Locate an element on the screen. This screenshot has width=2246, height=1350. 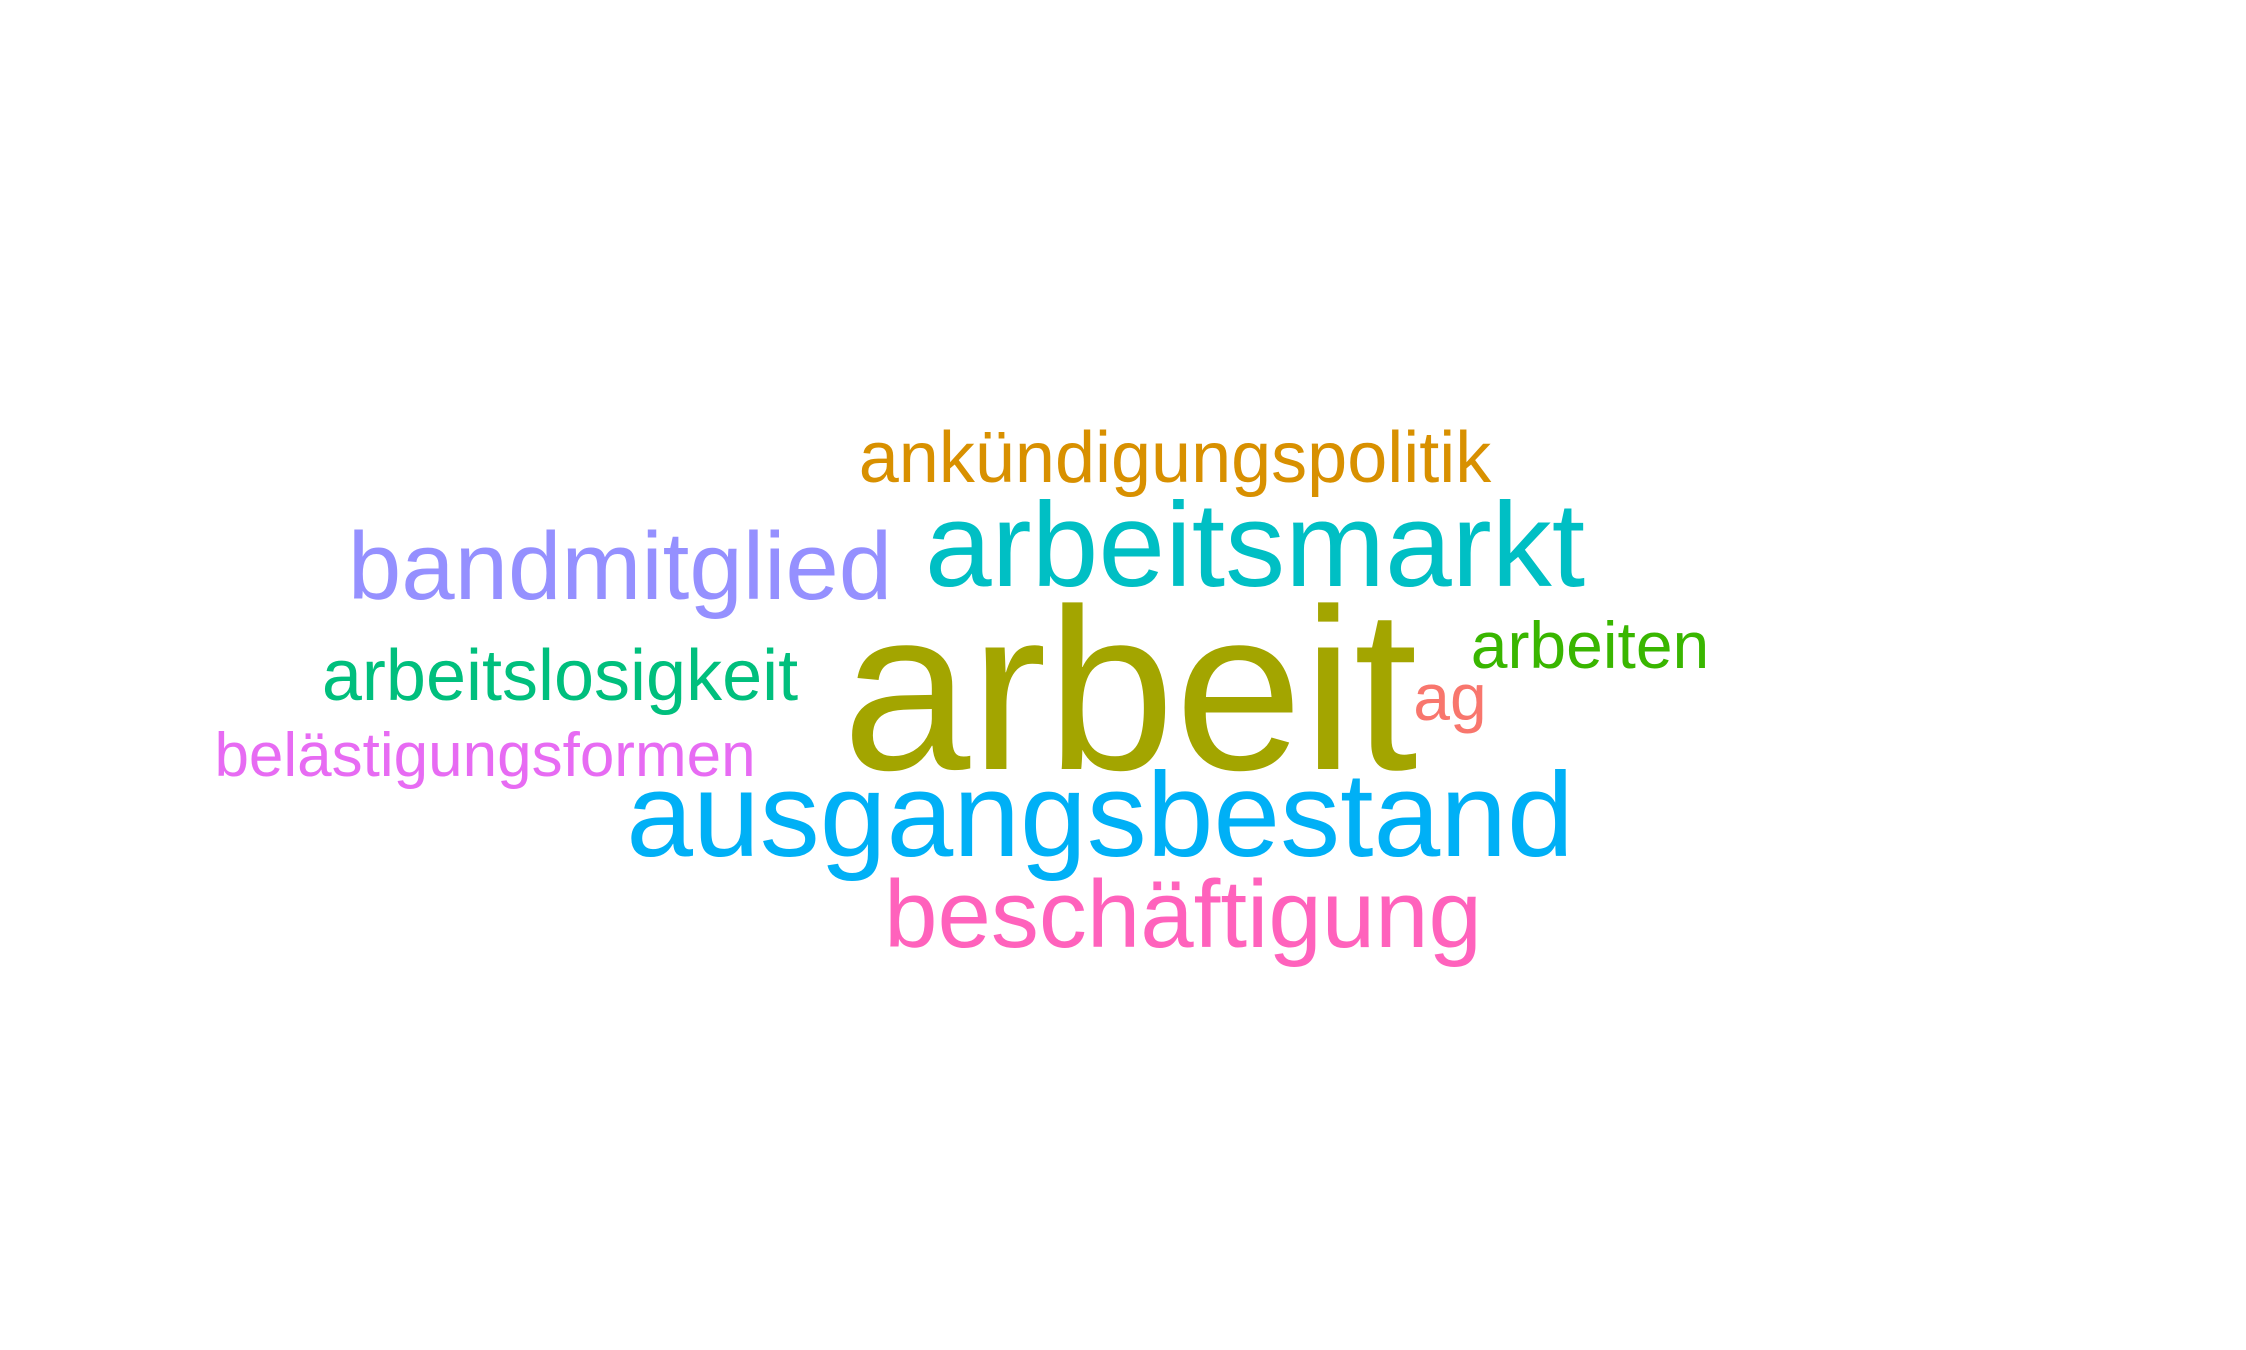
word-ausgangsbestand: ausgangsbestand is located at coordinates (1100, 815).